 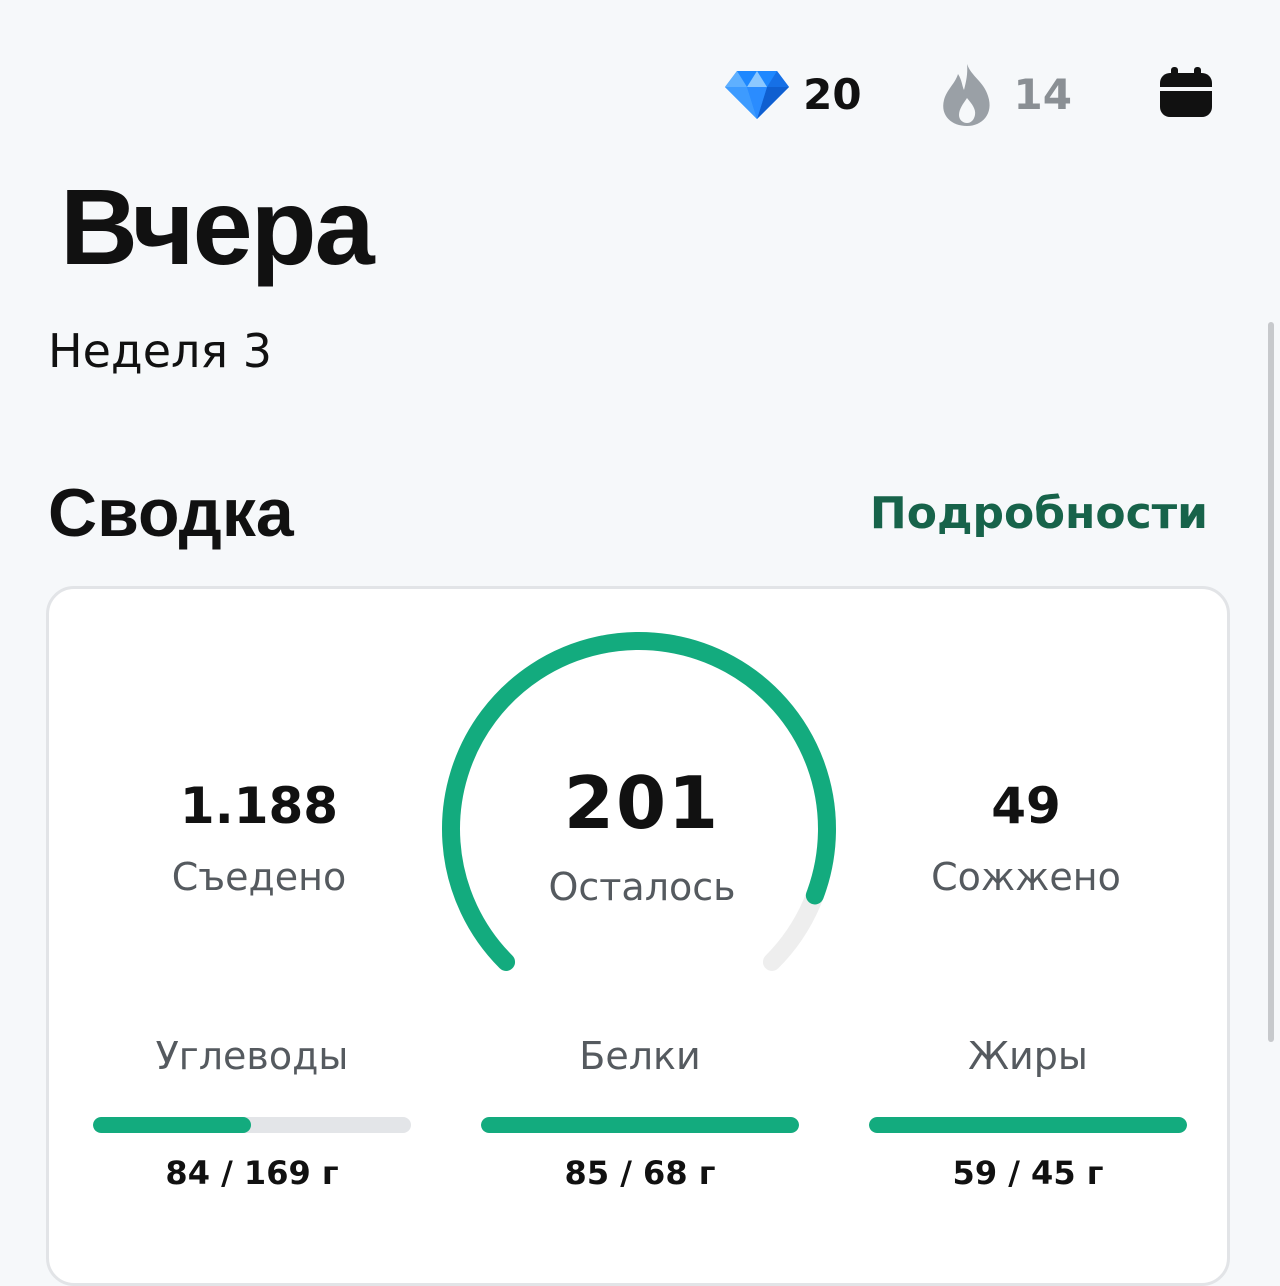 I want to click on streak-counter: 14, so click(x=1005, y=95).